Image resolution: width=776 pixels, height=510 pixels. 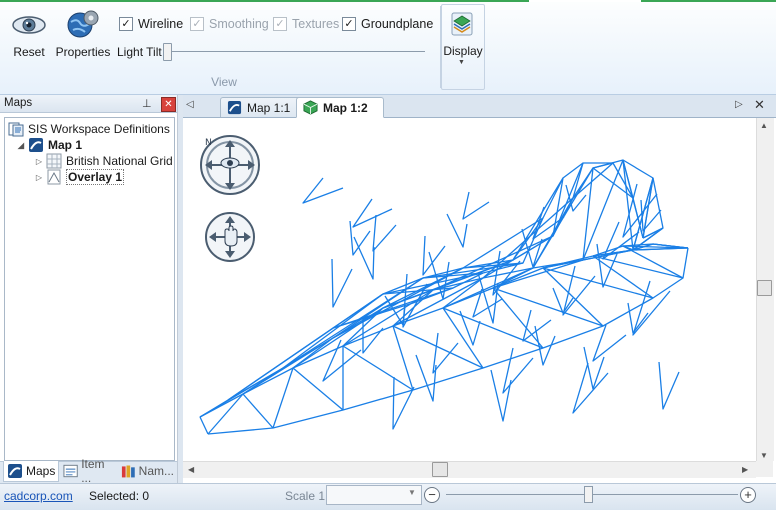 I want to click on 3d-view-icon, so click(x=310, y=107).